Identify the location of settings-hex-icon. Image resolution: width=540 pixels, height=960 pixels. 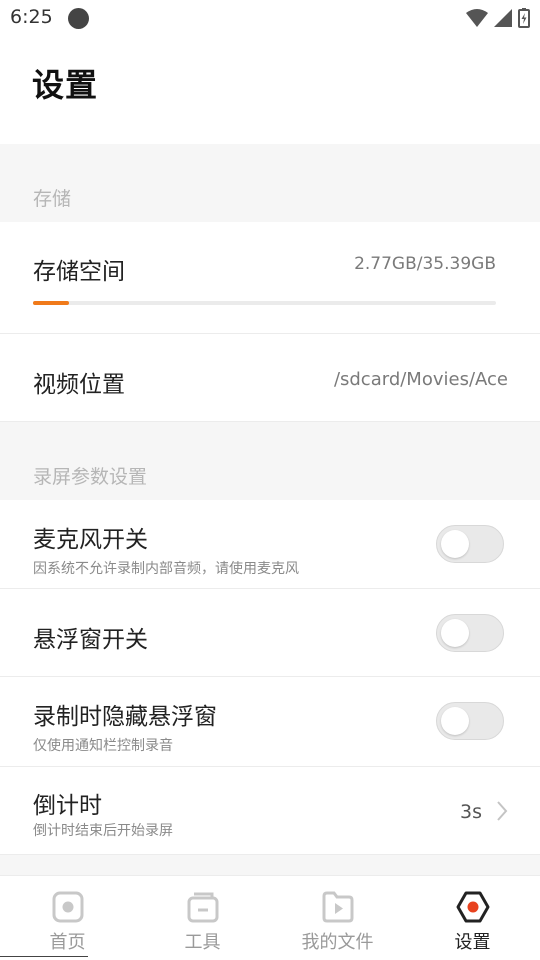
(472, 907).